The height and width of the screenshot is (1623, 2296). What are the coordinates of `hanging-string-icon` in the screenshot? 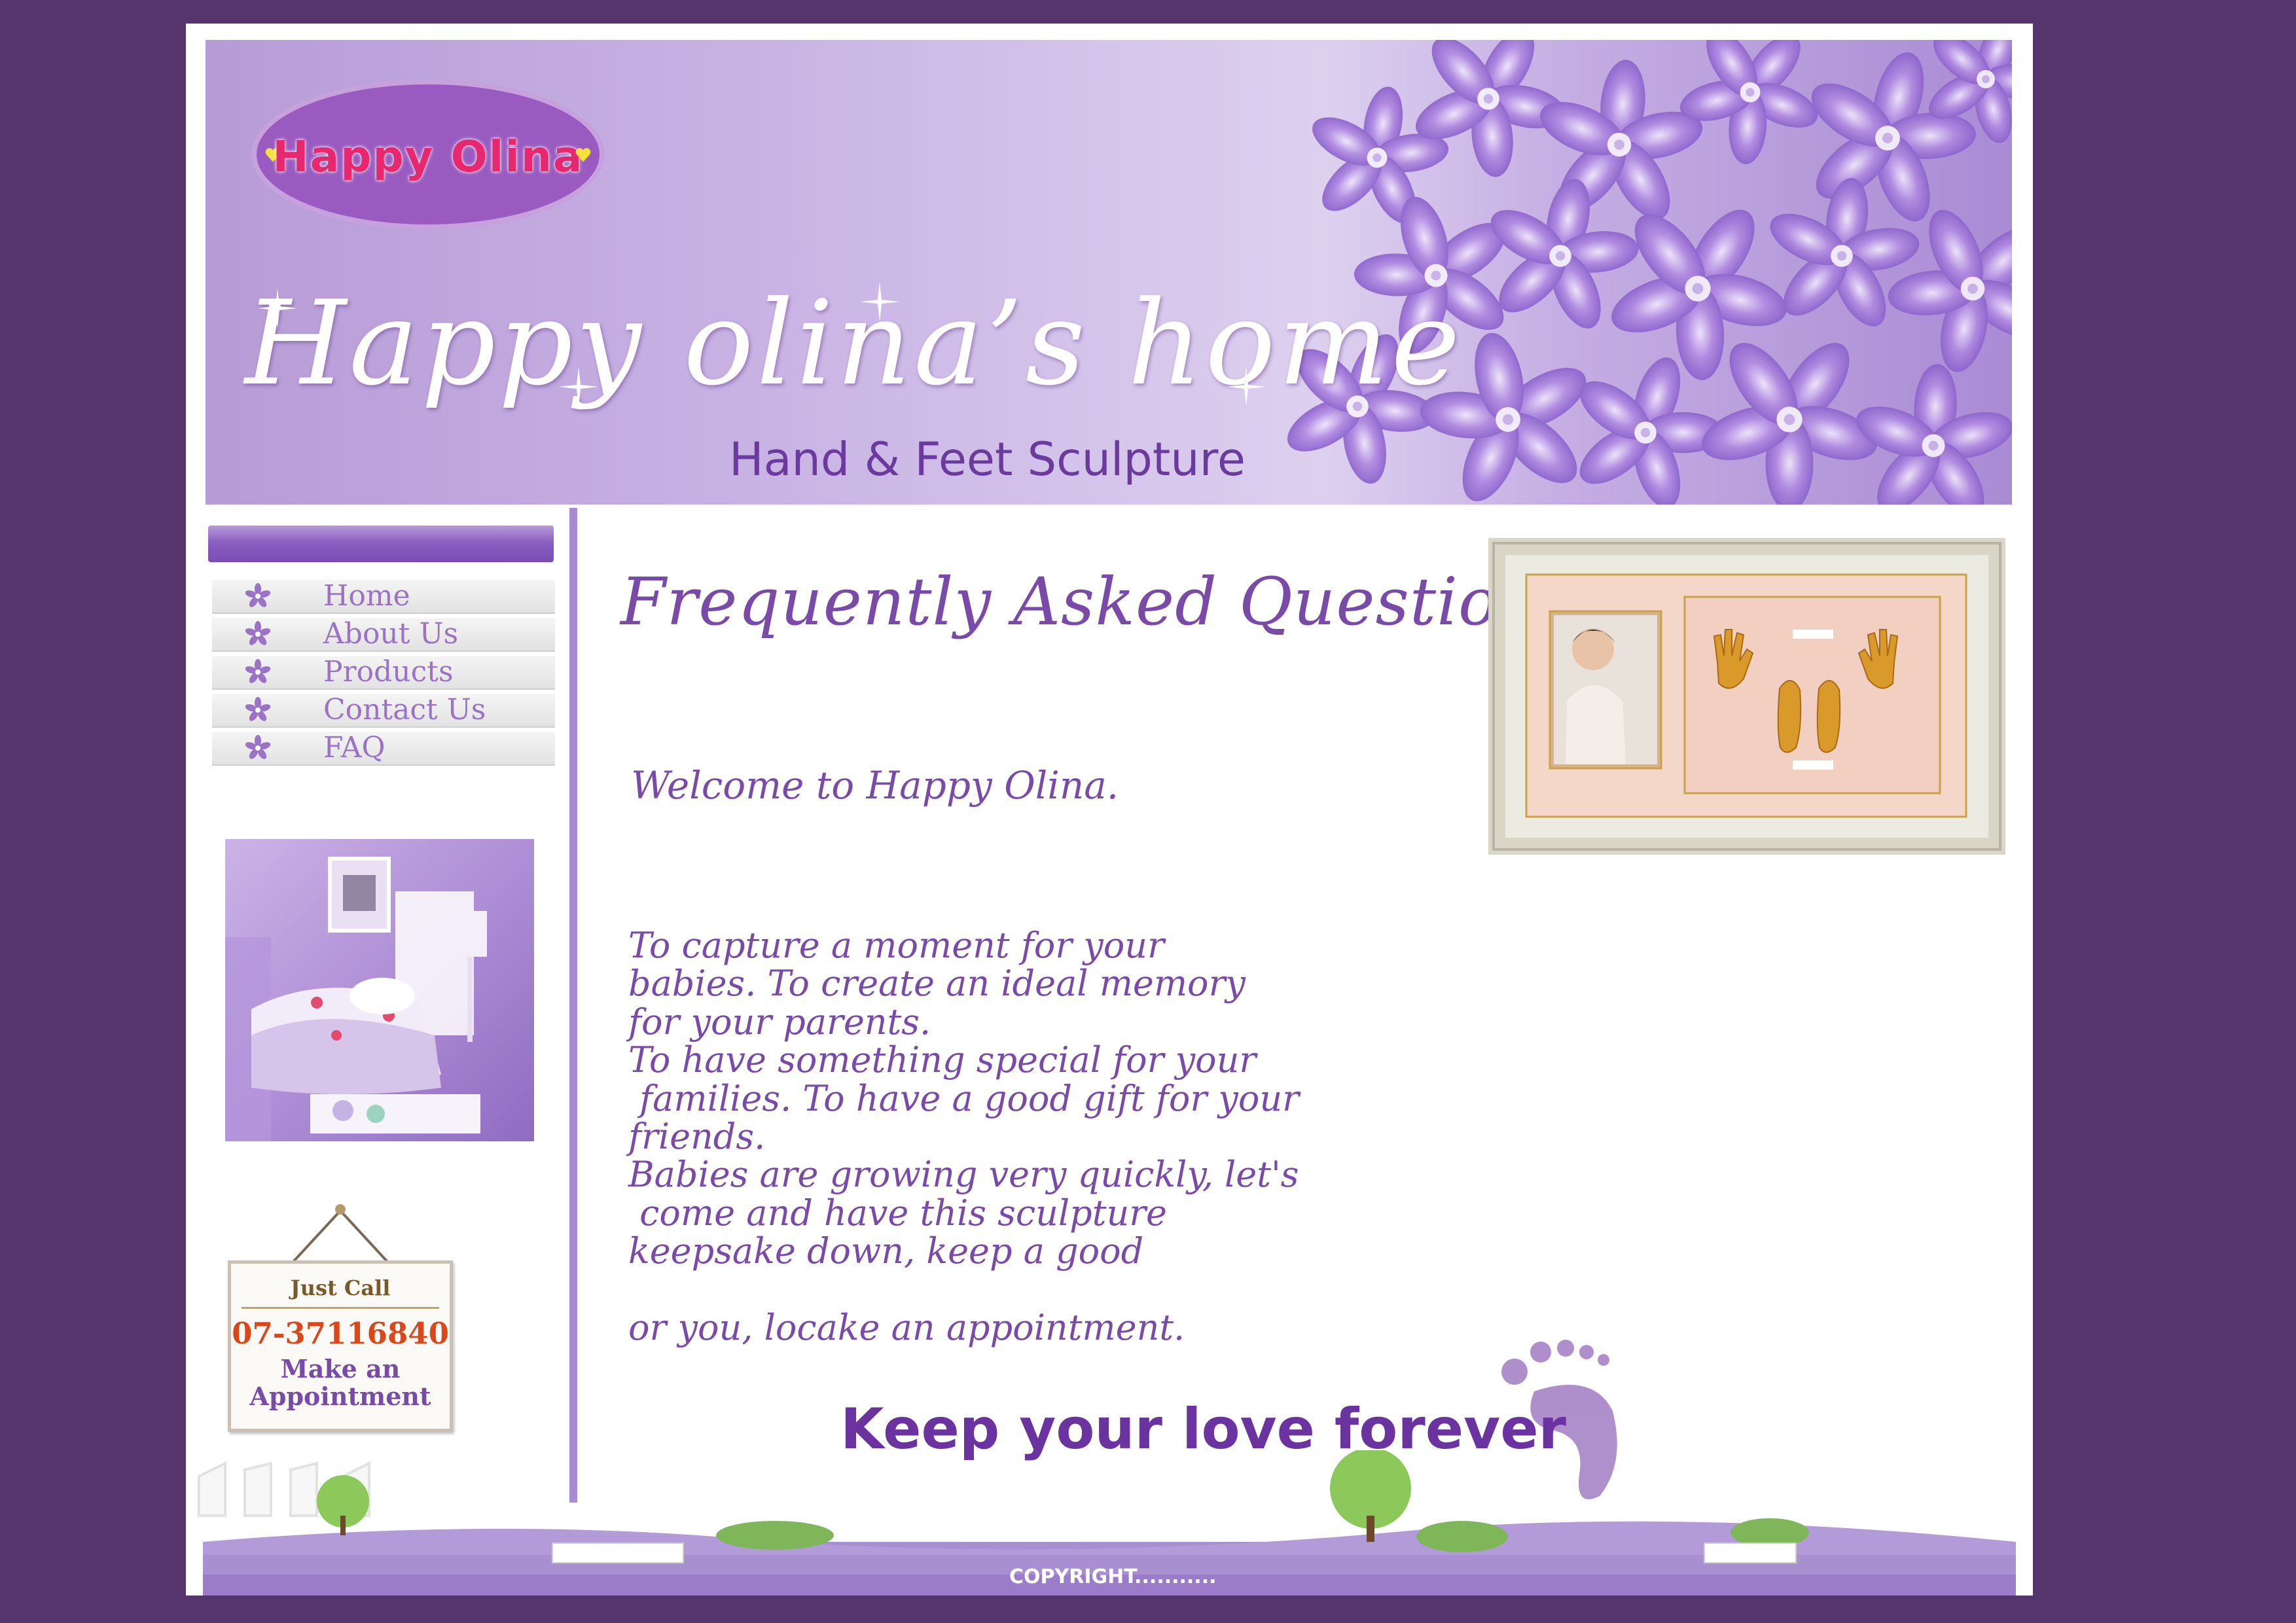 It's located at (340, 1233).